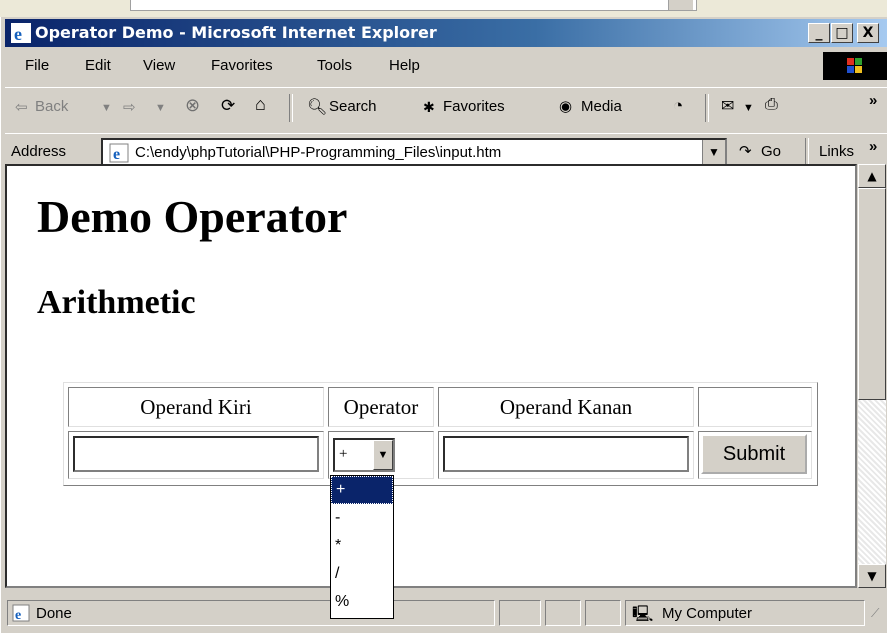 This screenshot has width=887, height=633. Describe the element at coordinates (362, 490) in the screenshot. I see `operator-option-plus: +` at that location.